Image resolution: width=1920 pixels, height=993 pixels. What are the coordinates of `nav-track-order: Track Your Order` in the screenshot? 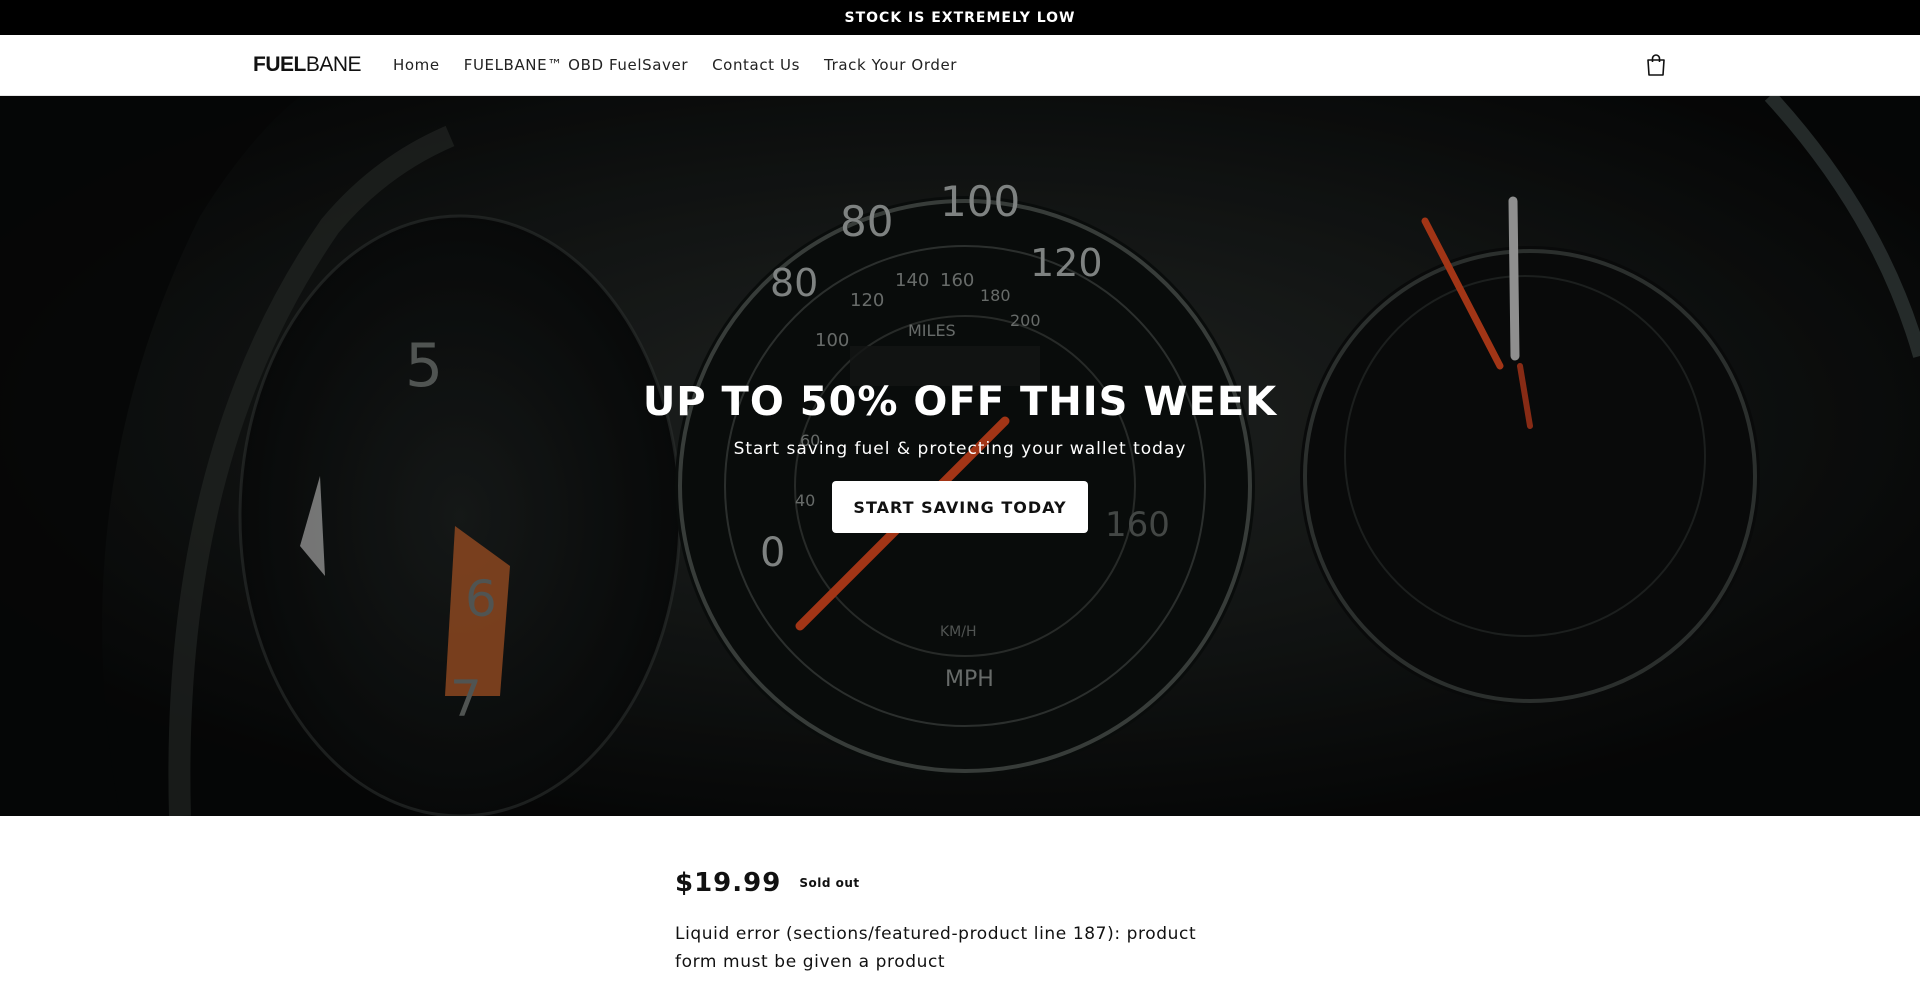 It's located at (890, 65).